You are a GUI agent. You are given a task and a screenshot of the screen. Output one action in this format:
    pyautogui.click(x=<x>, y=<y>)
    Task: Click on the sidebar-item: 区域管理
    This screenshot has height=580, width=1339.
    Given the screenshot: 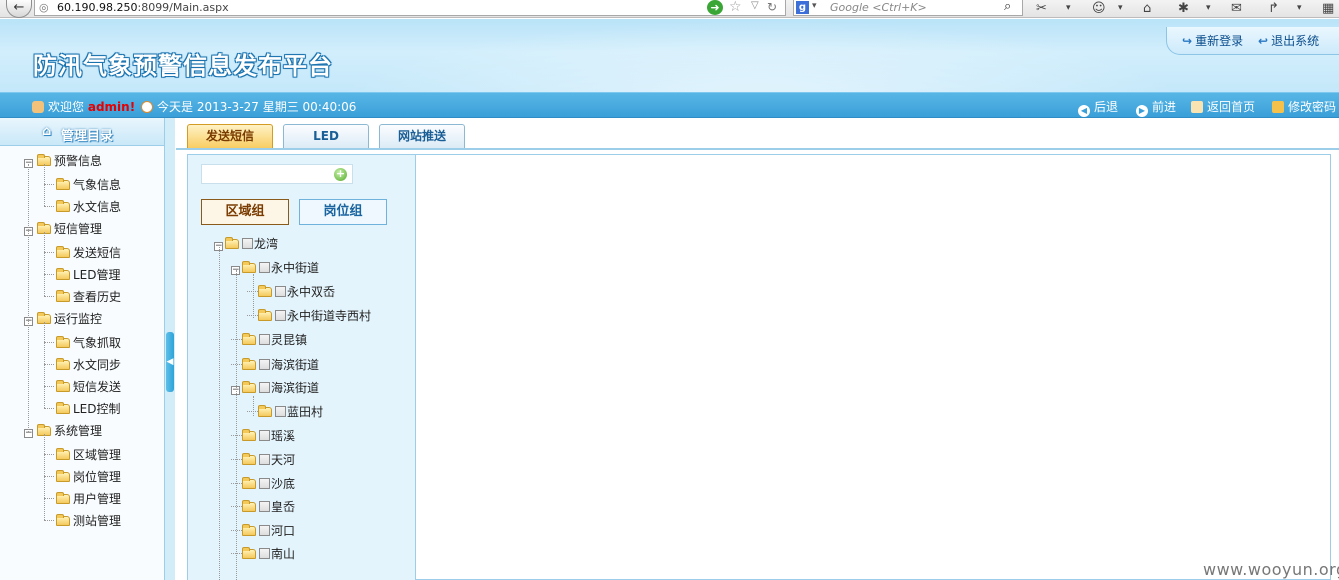 What is the action you would take?
    pyautogui.click(x=88, y=454)
    